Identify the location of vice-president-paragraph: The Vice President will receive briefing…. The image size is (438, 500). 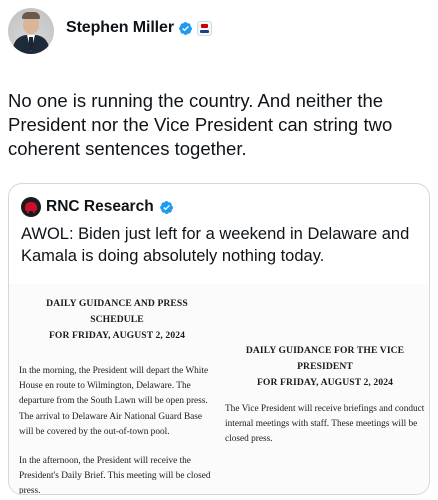
(325, 424).